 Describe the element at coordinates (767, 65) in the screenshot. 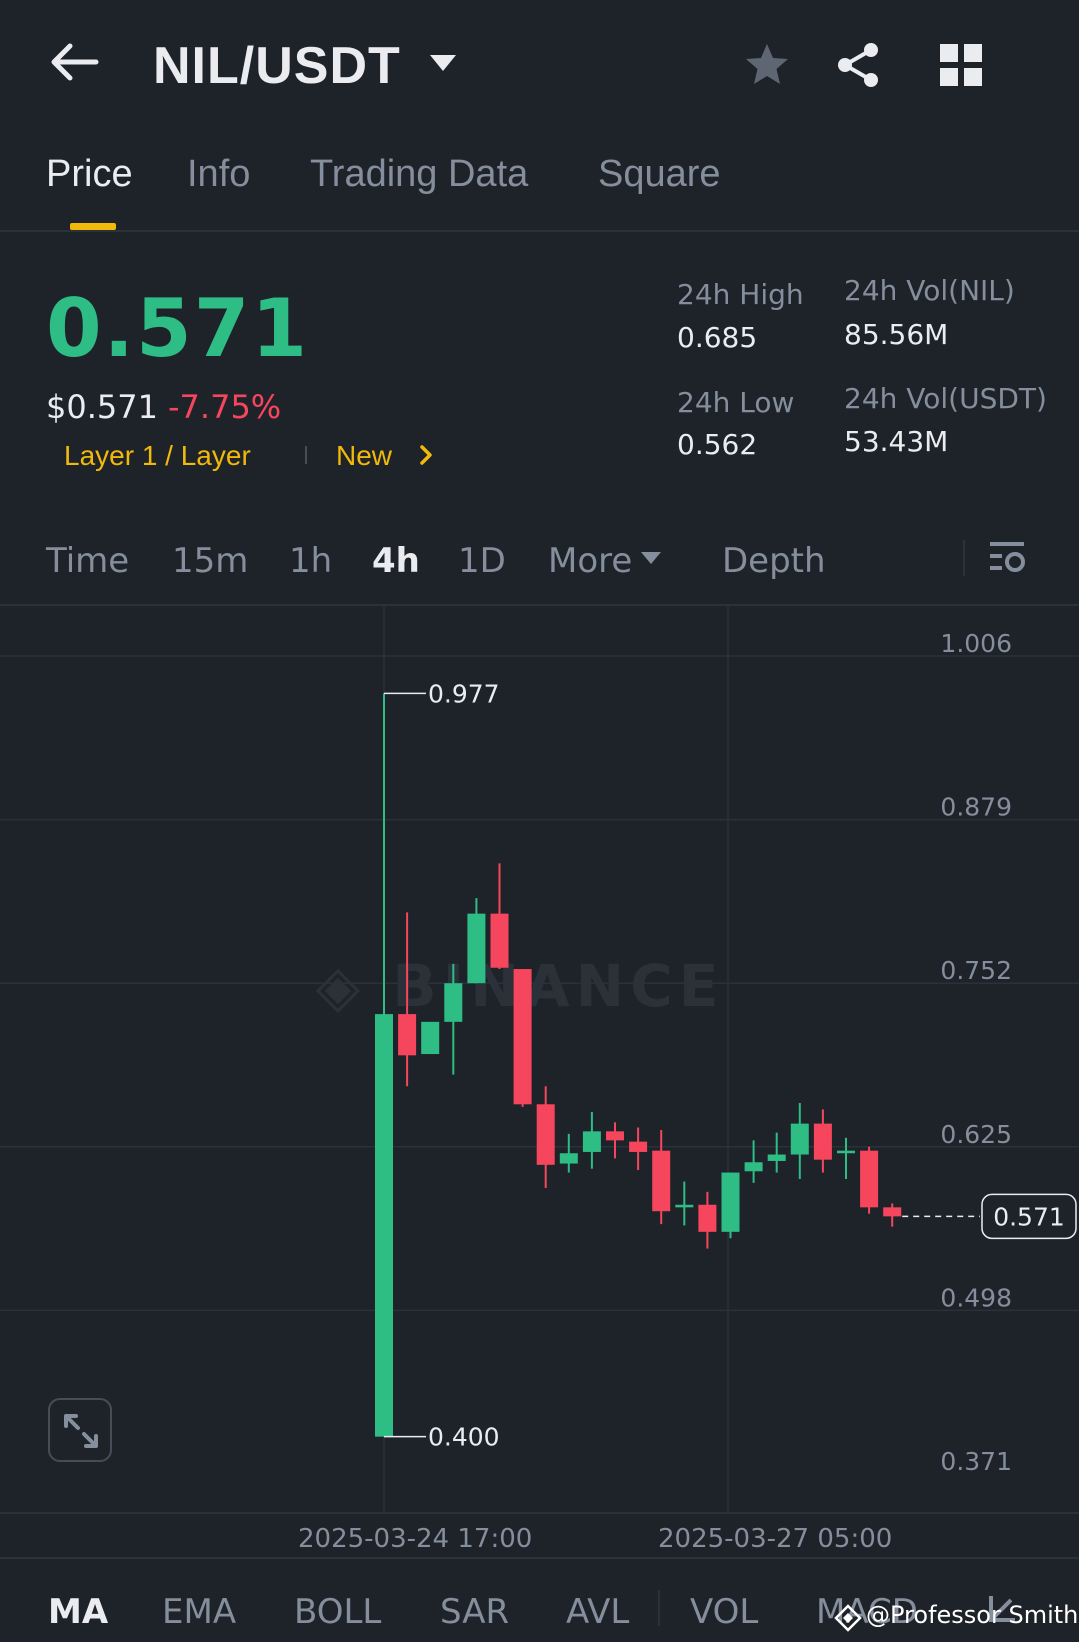

I see `favorite-star-icon` at that location.